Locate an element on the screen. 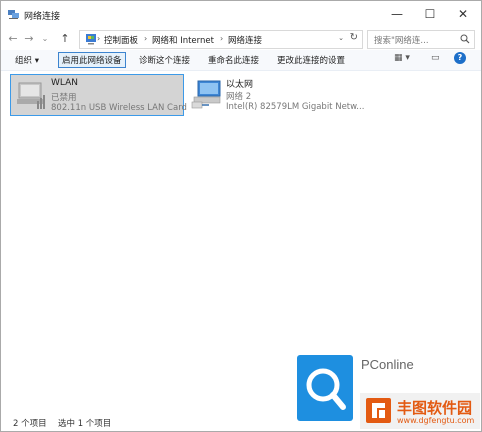 The width and height of the screenshot is (482, 432). rename-button: 重命名此连接 is located at coordinates (233, 60).